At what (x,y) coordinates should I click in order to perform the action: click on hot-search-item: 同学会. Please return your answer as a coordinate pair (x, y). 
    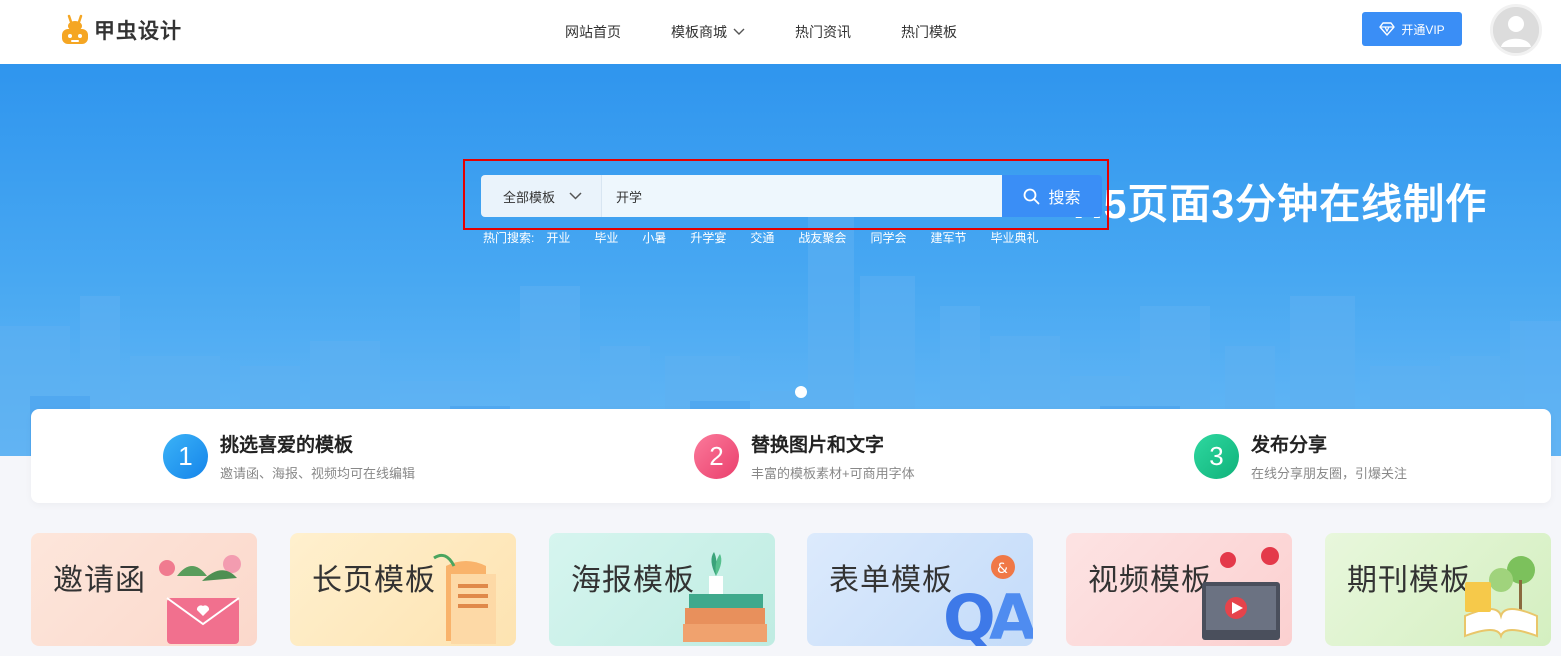
    Looking at the image, I should click on (888, 237).